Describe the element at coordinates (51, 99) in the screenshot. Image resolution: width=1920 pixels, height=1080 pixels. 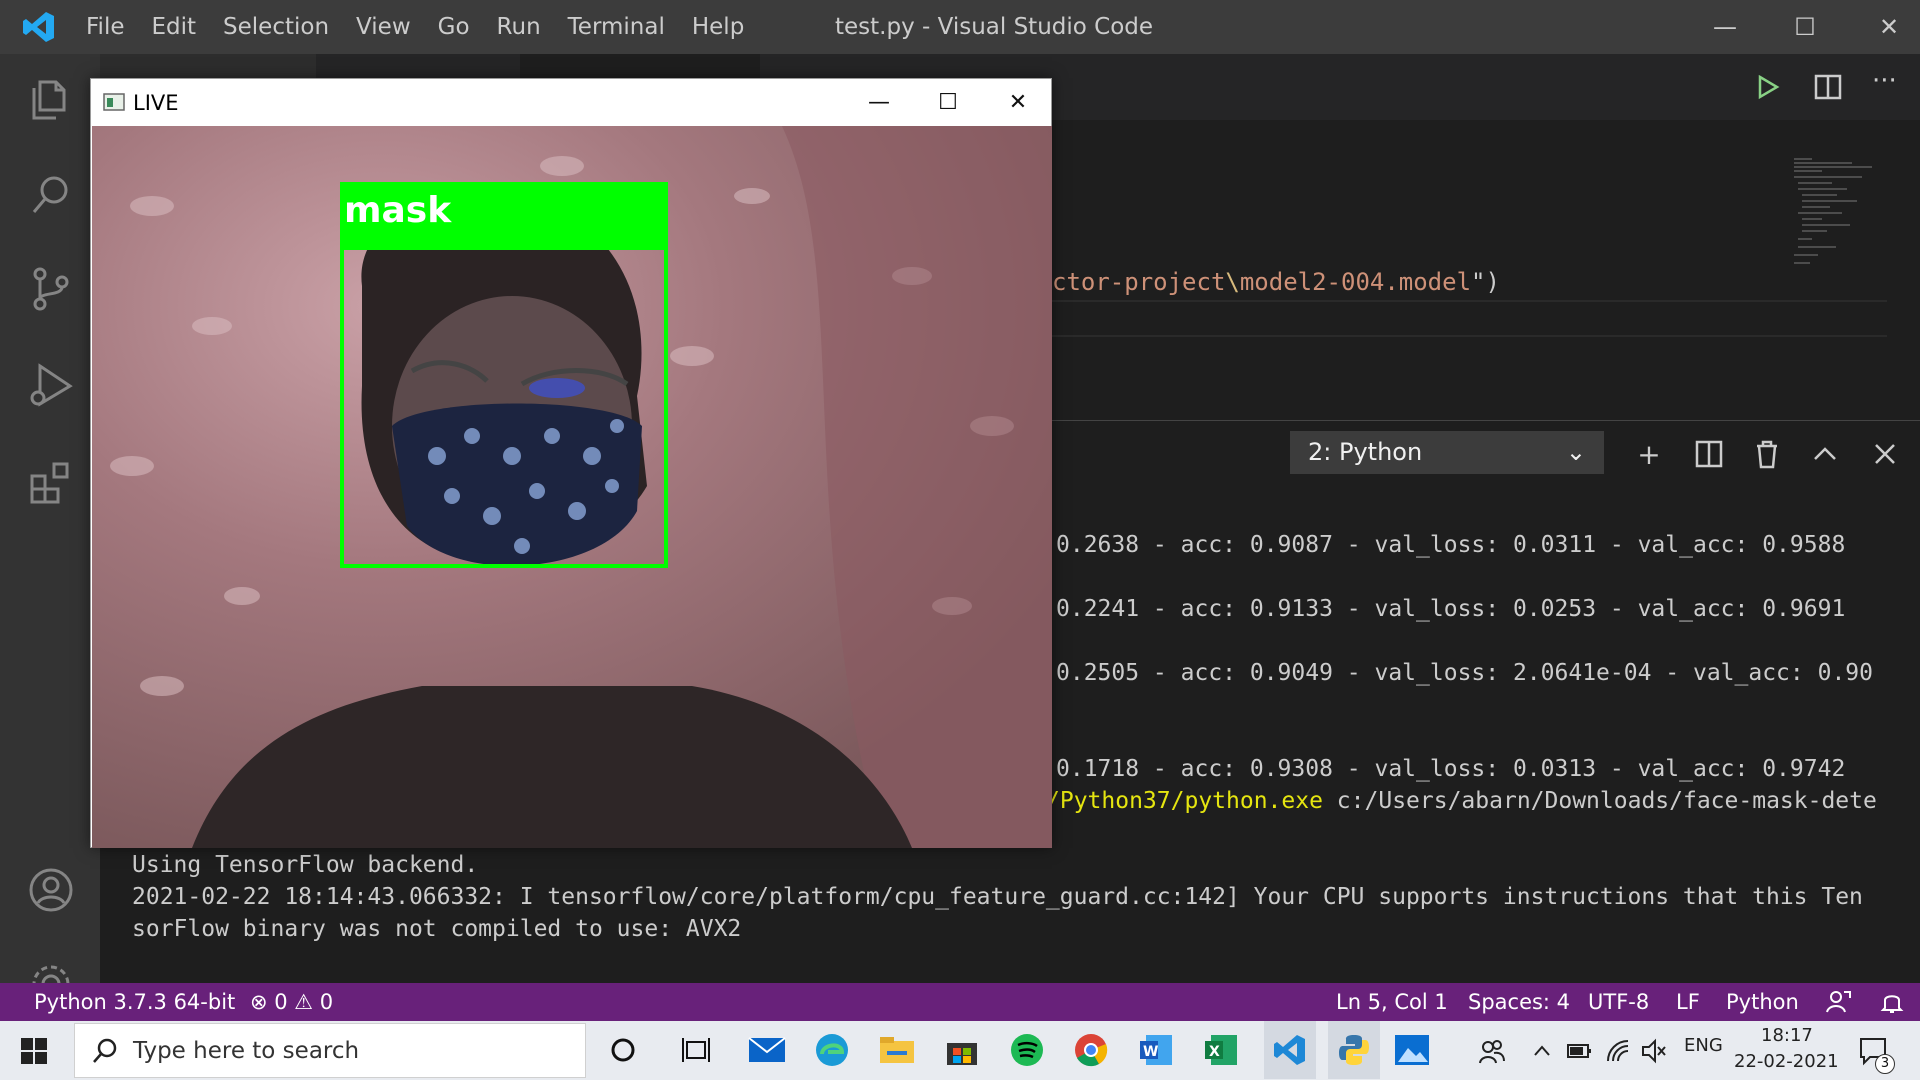
I see `explorer-icon` at that location.